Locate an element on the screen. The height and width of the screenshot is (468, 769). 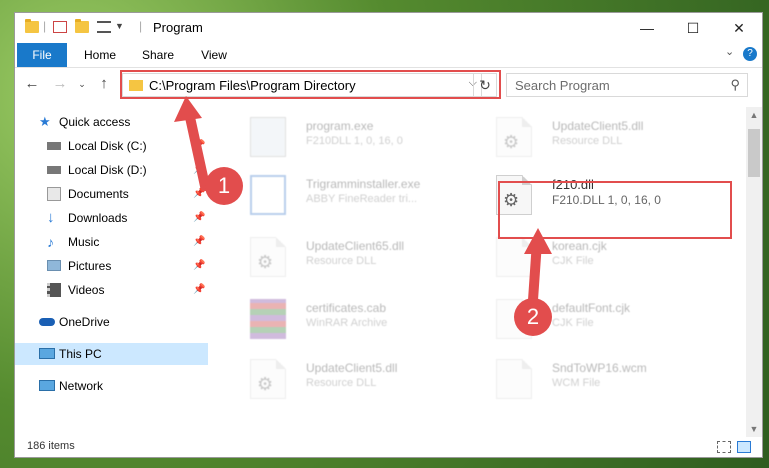
archive-file-icon is located at coordinates (268, 319).